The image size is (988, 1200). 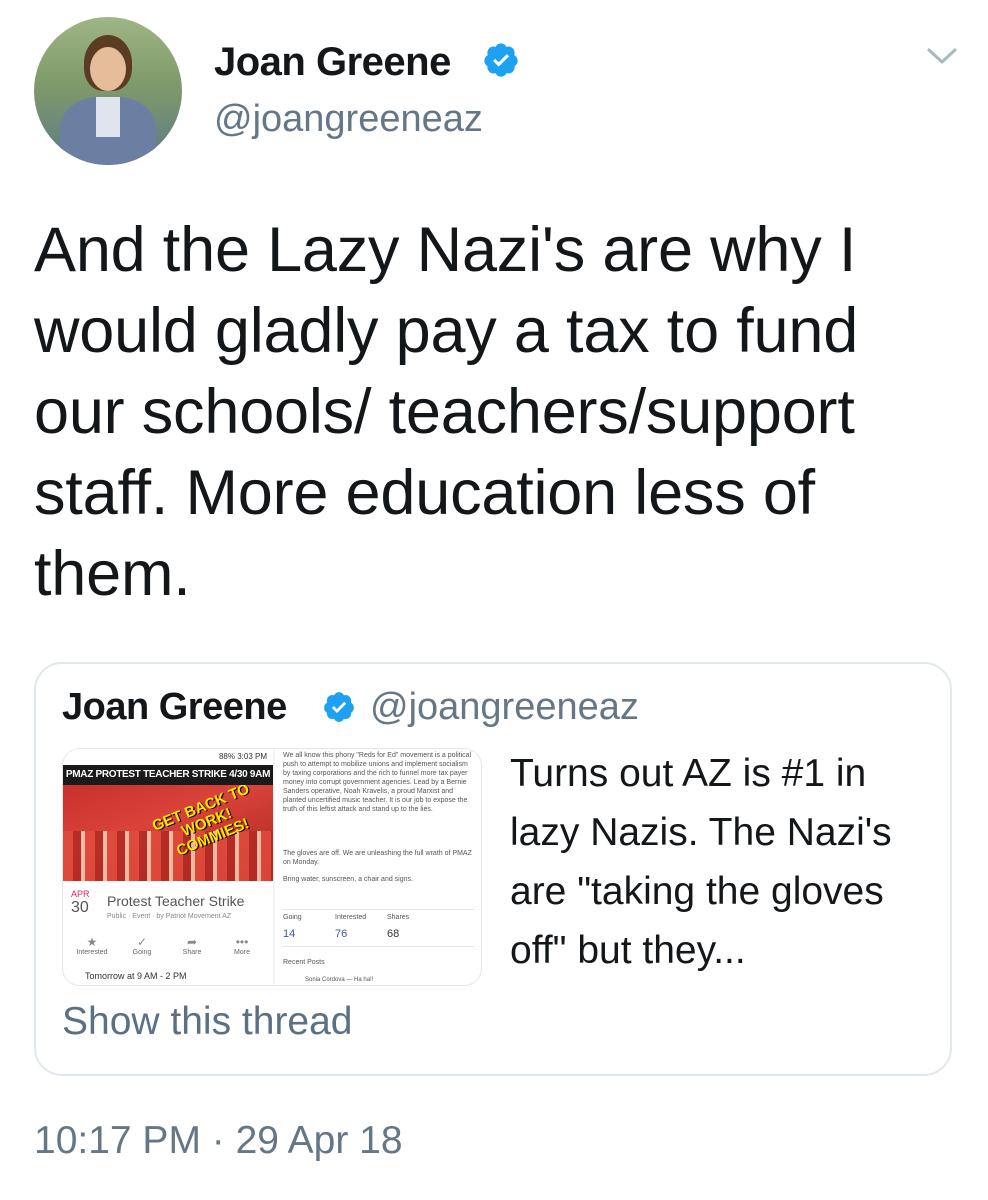 I want to click on stat-label: Interested, so click(x=351, y=917).